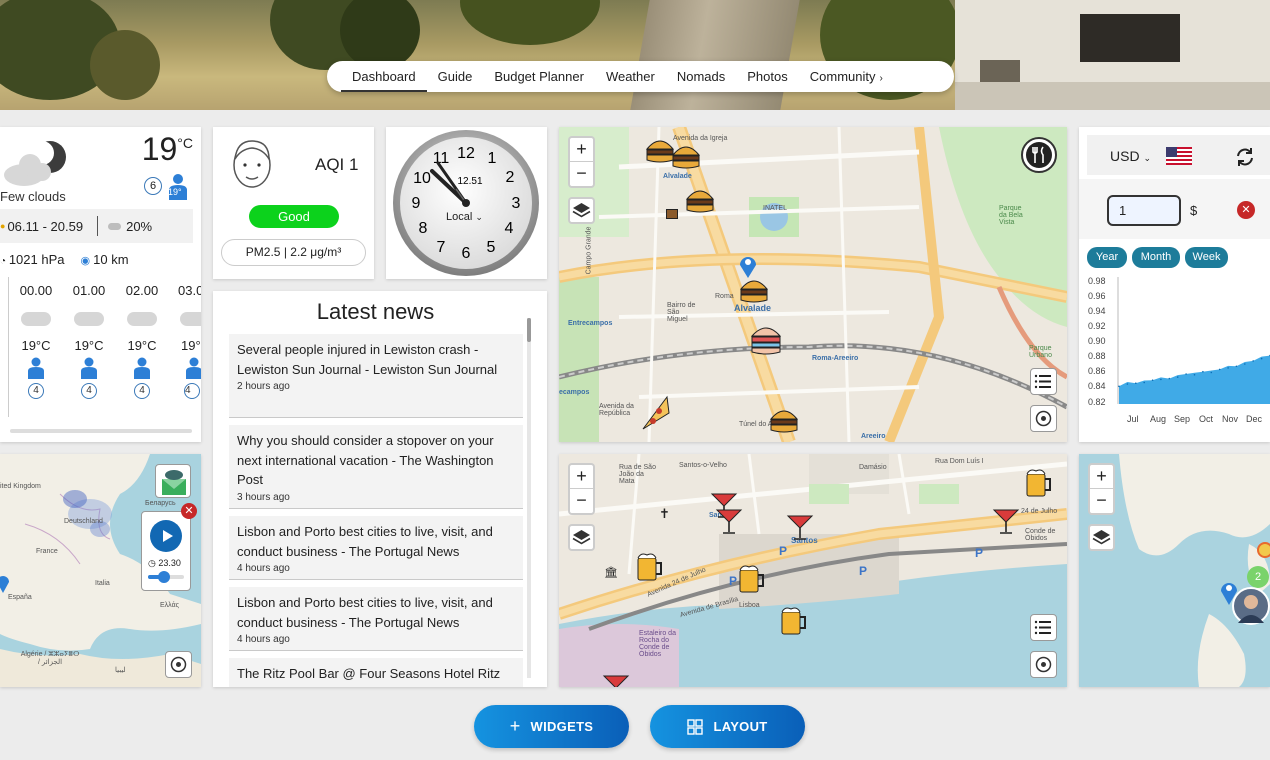 Image resolution: width=1270 pixels, height=760 pixels. What do you see at coordinates (1246, 210) in the screenshot?
I see `clear-icon: ✕` at bounding box center [1246, 210].